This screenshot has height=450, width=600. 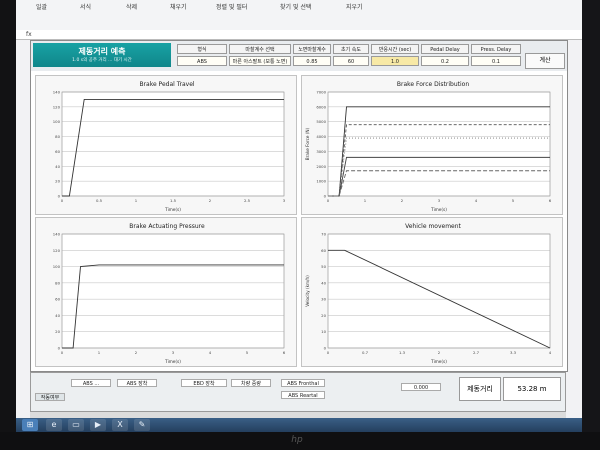 What do you see at coordinates (85, 8) in the screenshot?
I see `ribbon-button: 서식` at bounding box center [85, 8].